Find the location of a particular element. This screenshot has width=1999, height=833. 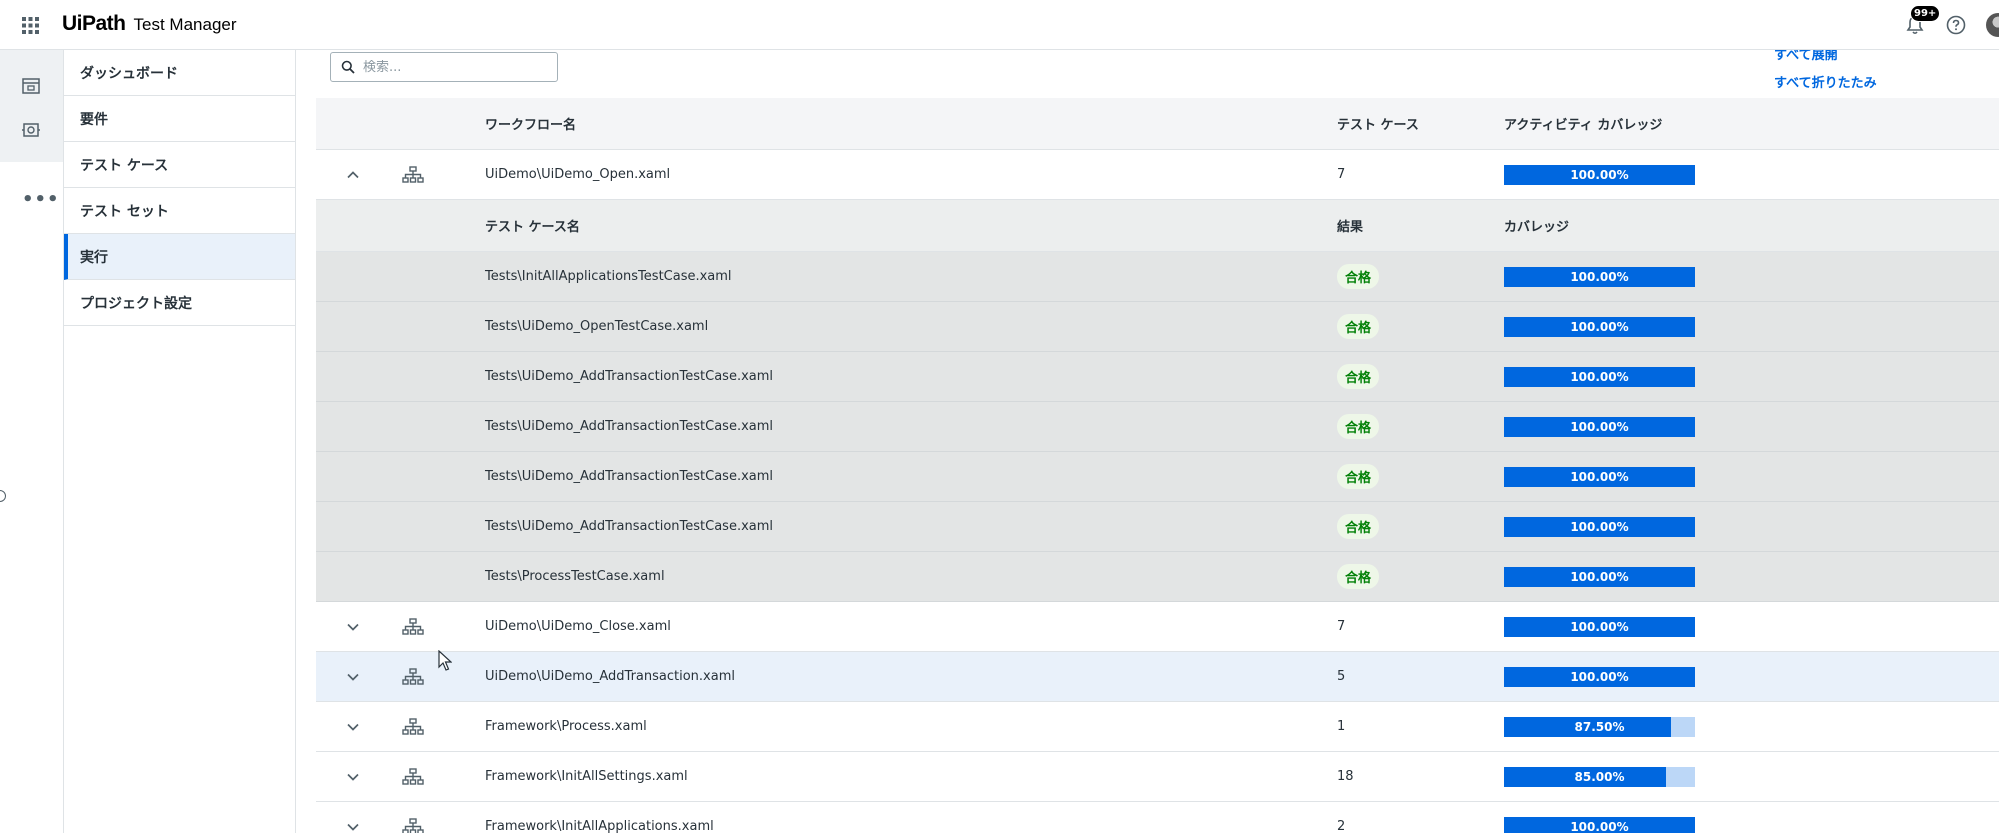

column-header-test-case-name: テスト ケース名 is located at coordinates (532, 227).